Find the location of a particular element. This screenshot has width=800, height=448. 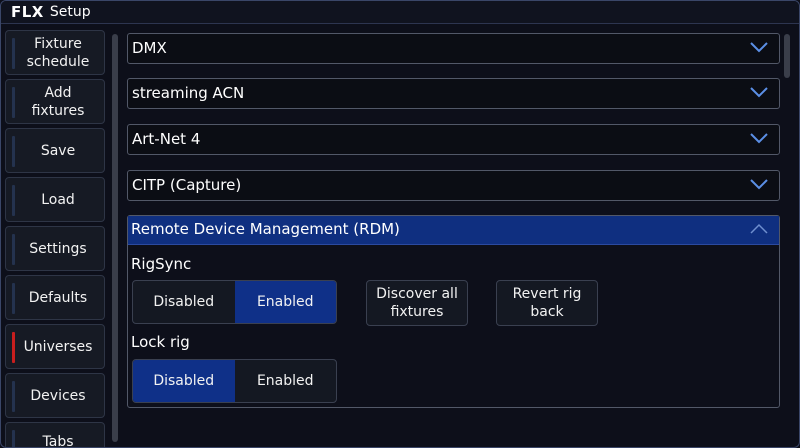

sidebar-item-label: Load is located at coordinates (58, 199).